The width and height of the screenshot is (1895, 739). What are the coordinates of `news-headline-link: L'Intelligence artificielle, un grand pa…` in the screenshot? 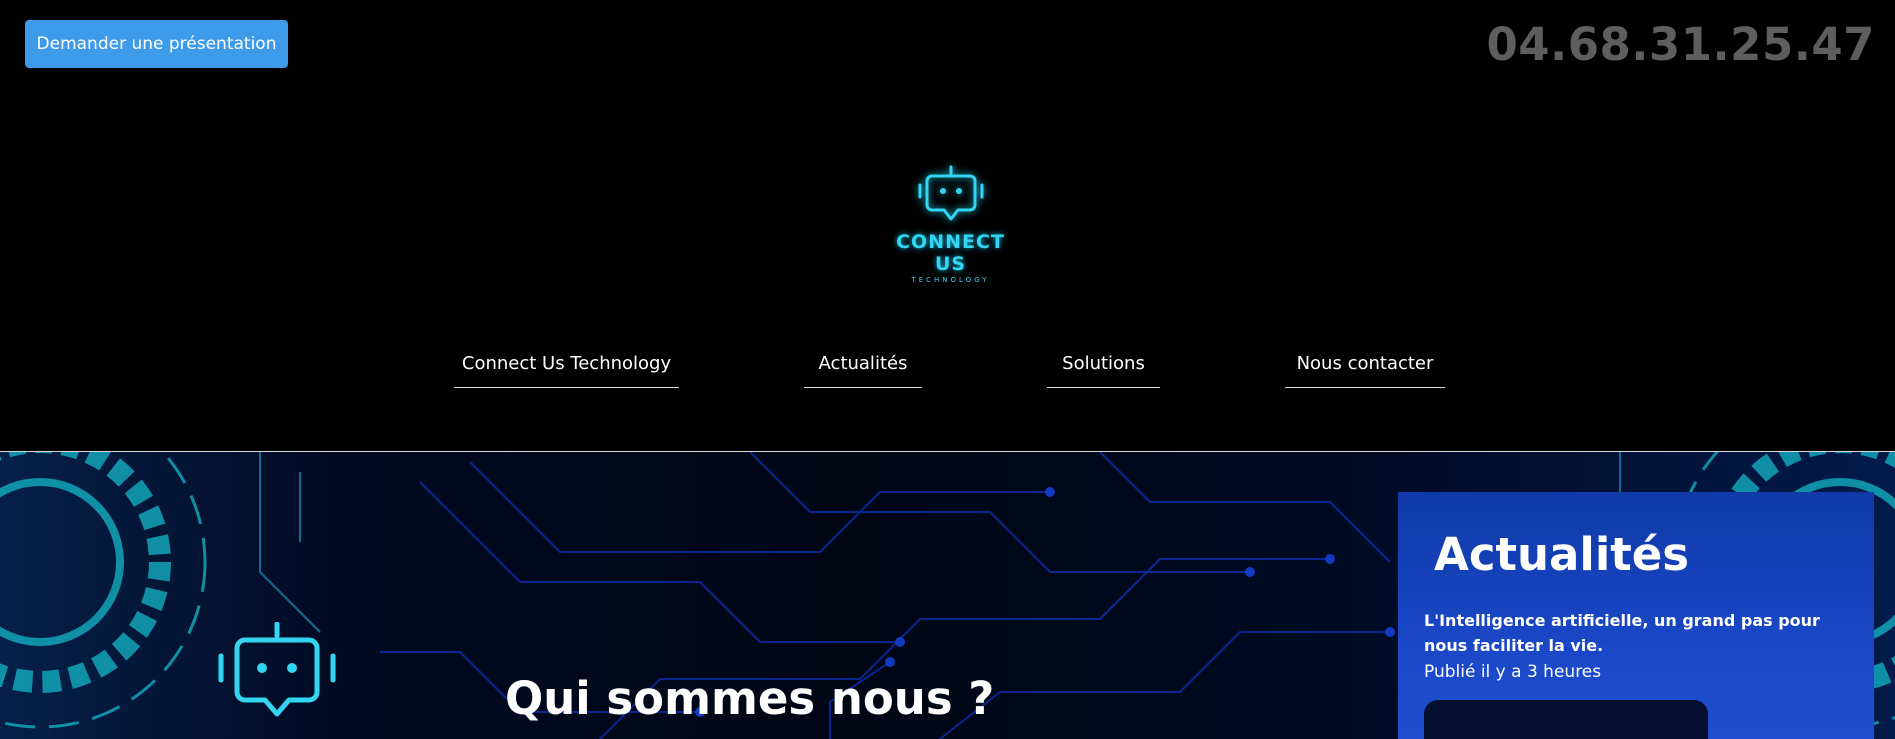 It's located at (1639, 633).